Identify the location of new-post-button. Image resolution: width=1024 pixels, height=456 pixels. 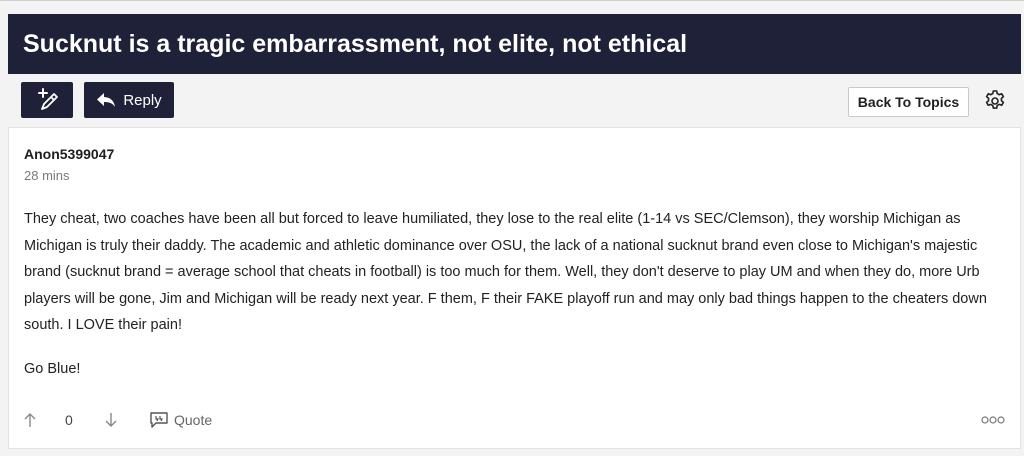
(47, 100).